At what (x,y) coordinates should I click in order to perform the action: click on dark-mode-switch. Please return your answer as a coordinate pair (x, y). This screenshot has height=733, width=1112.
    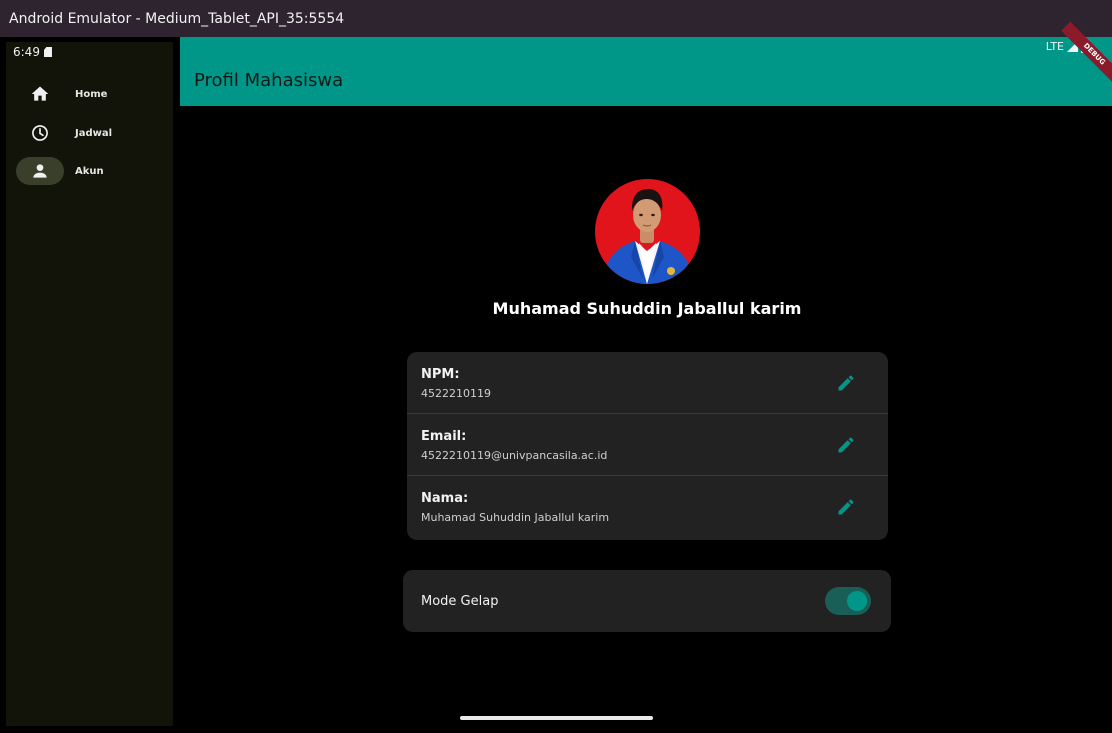
    Looking at the image, I should click on (848, 601).